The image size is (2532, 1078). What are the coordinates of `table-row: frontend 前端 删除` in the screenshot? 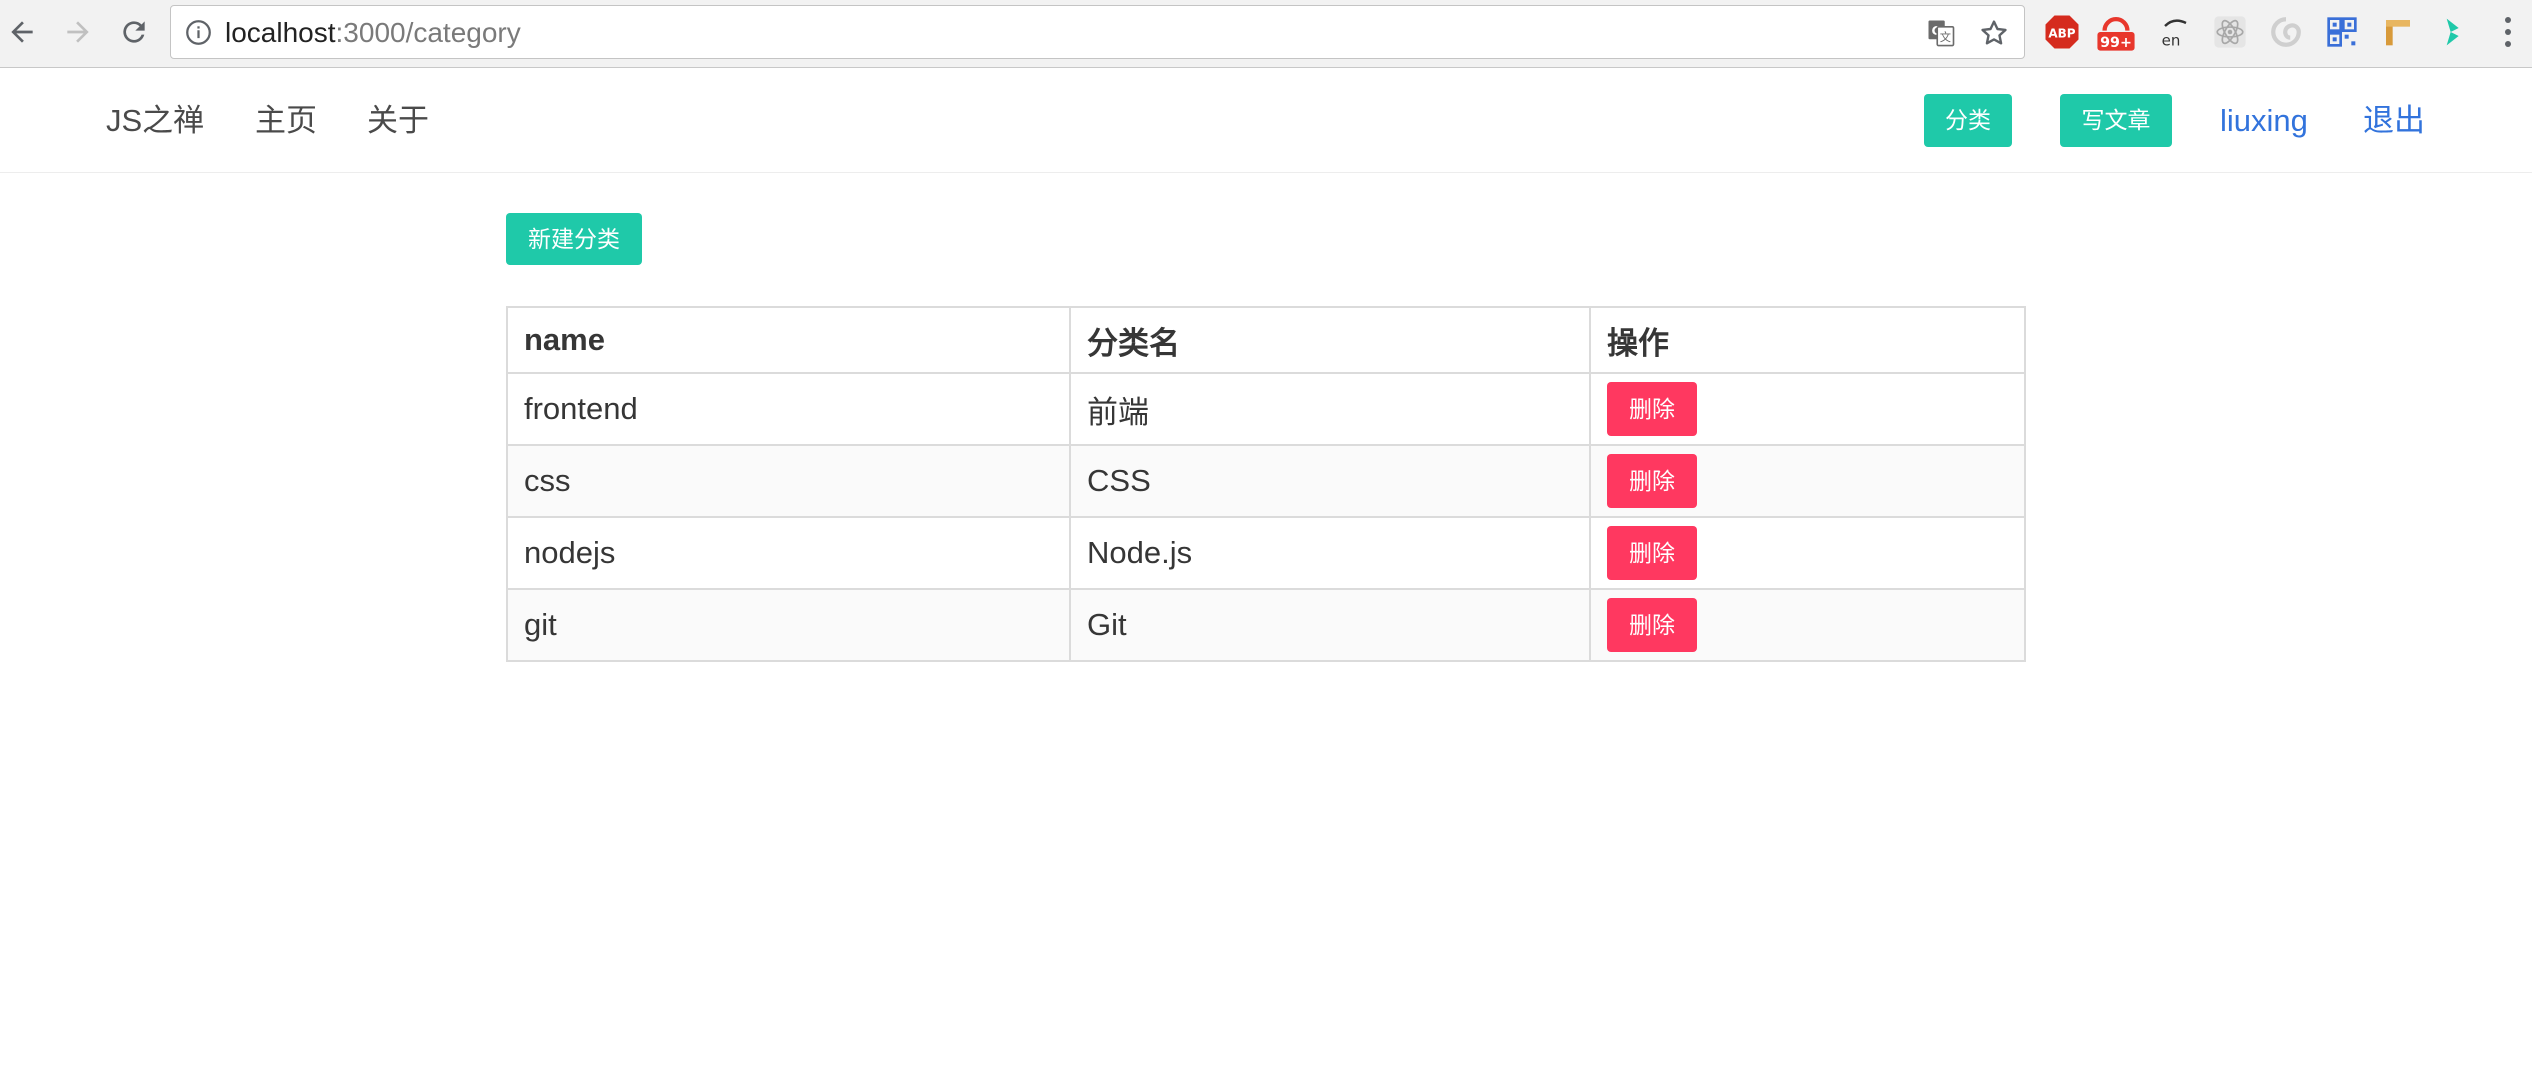 It's located at (1266, 409).